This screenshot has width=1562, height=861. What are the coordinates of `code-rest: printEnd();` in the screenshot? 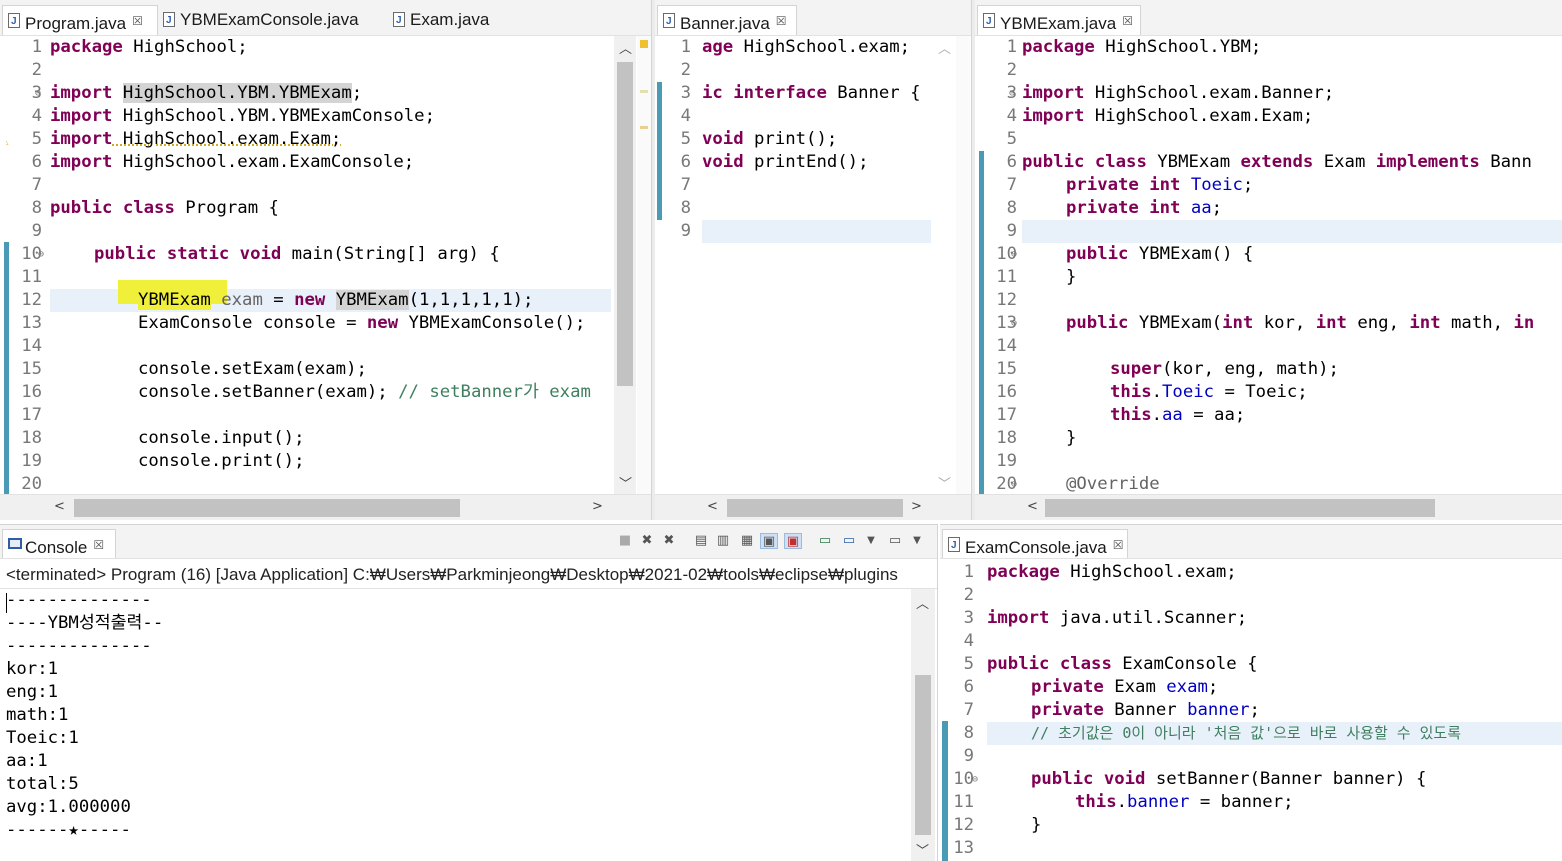 It's located at (806, 162).